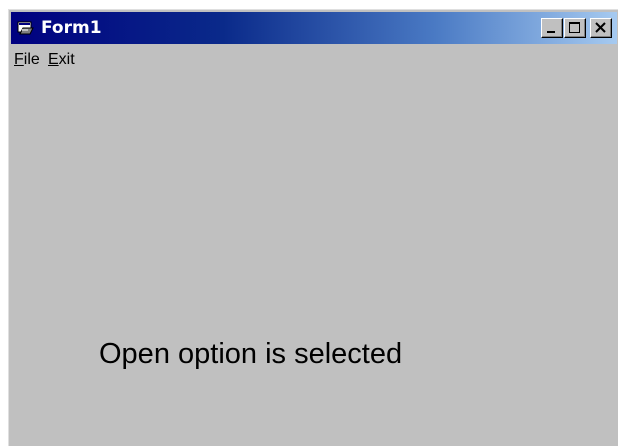 The height and width of the screenshot is (446, 618). Describe the element at coordinates (53, 59) in the screenshot. I see `menu-exit-accelerator: E` at that location.